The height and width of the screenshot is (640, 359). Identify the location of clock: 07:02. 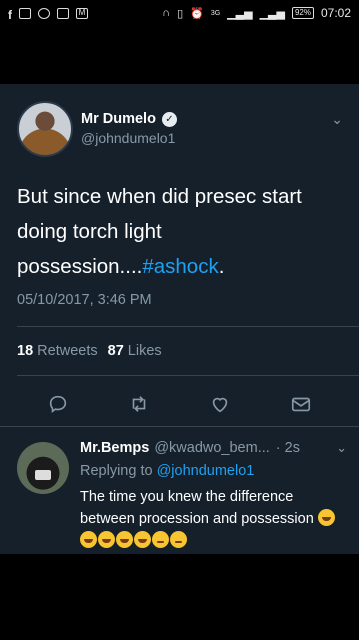
(335, 13).